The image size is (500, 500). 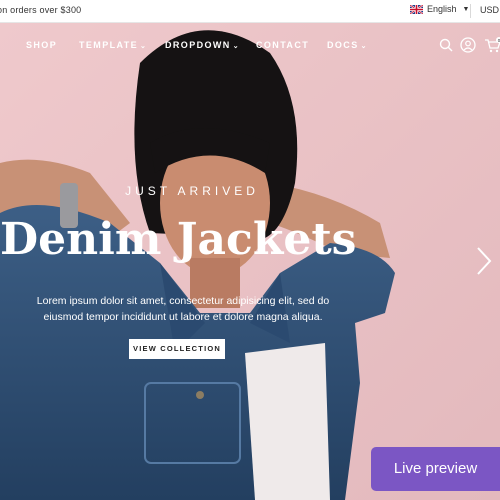 I want to click on nav-template: TEMPLATE ⌄, so click(x=113, y=45).